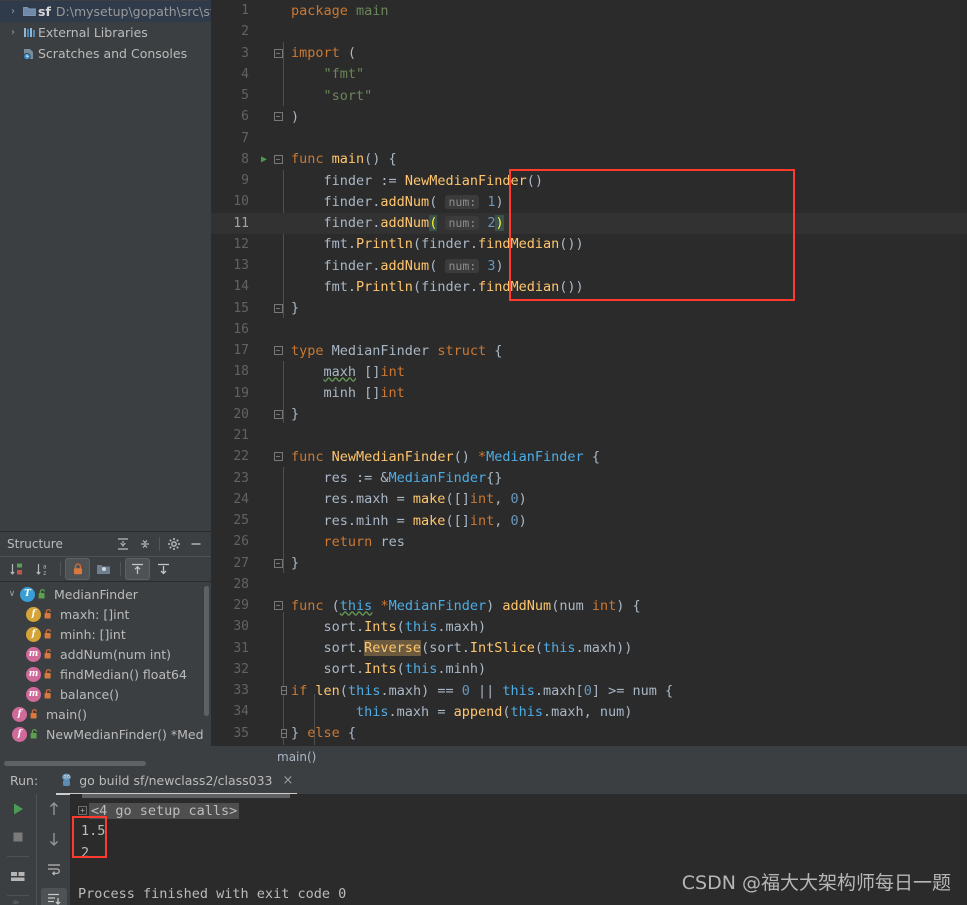  I want to click on code-line-current: 11 finder.addNum( num: 2), so click(589, 223).